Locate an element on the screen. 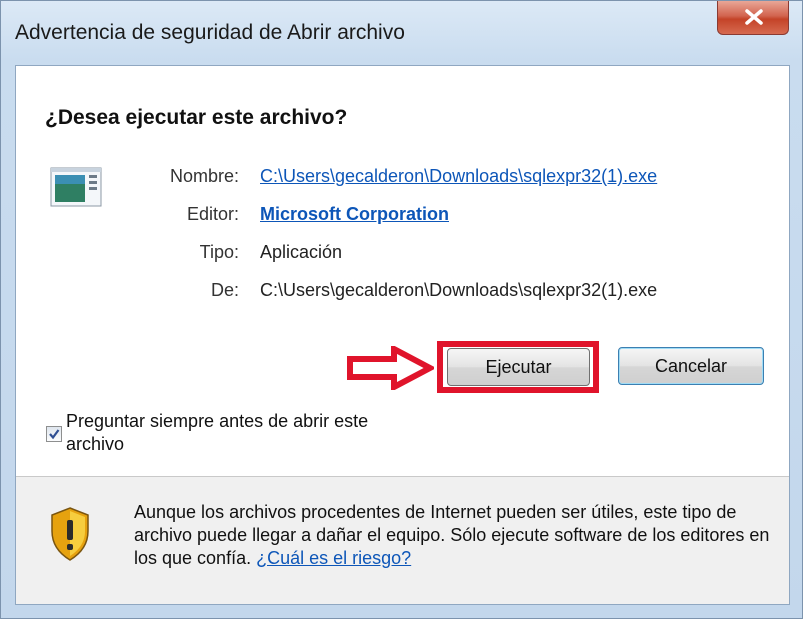 This screenshot has height=619, width=803. close-button is located at coordinates (753, 18).